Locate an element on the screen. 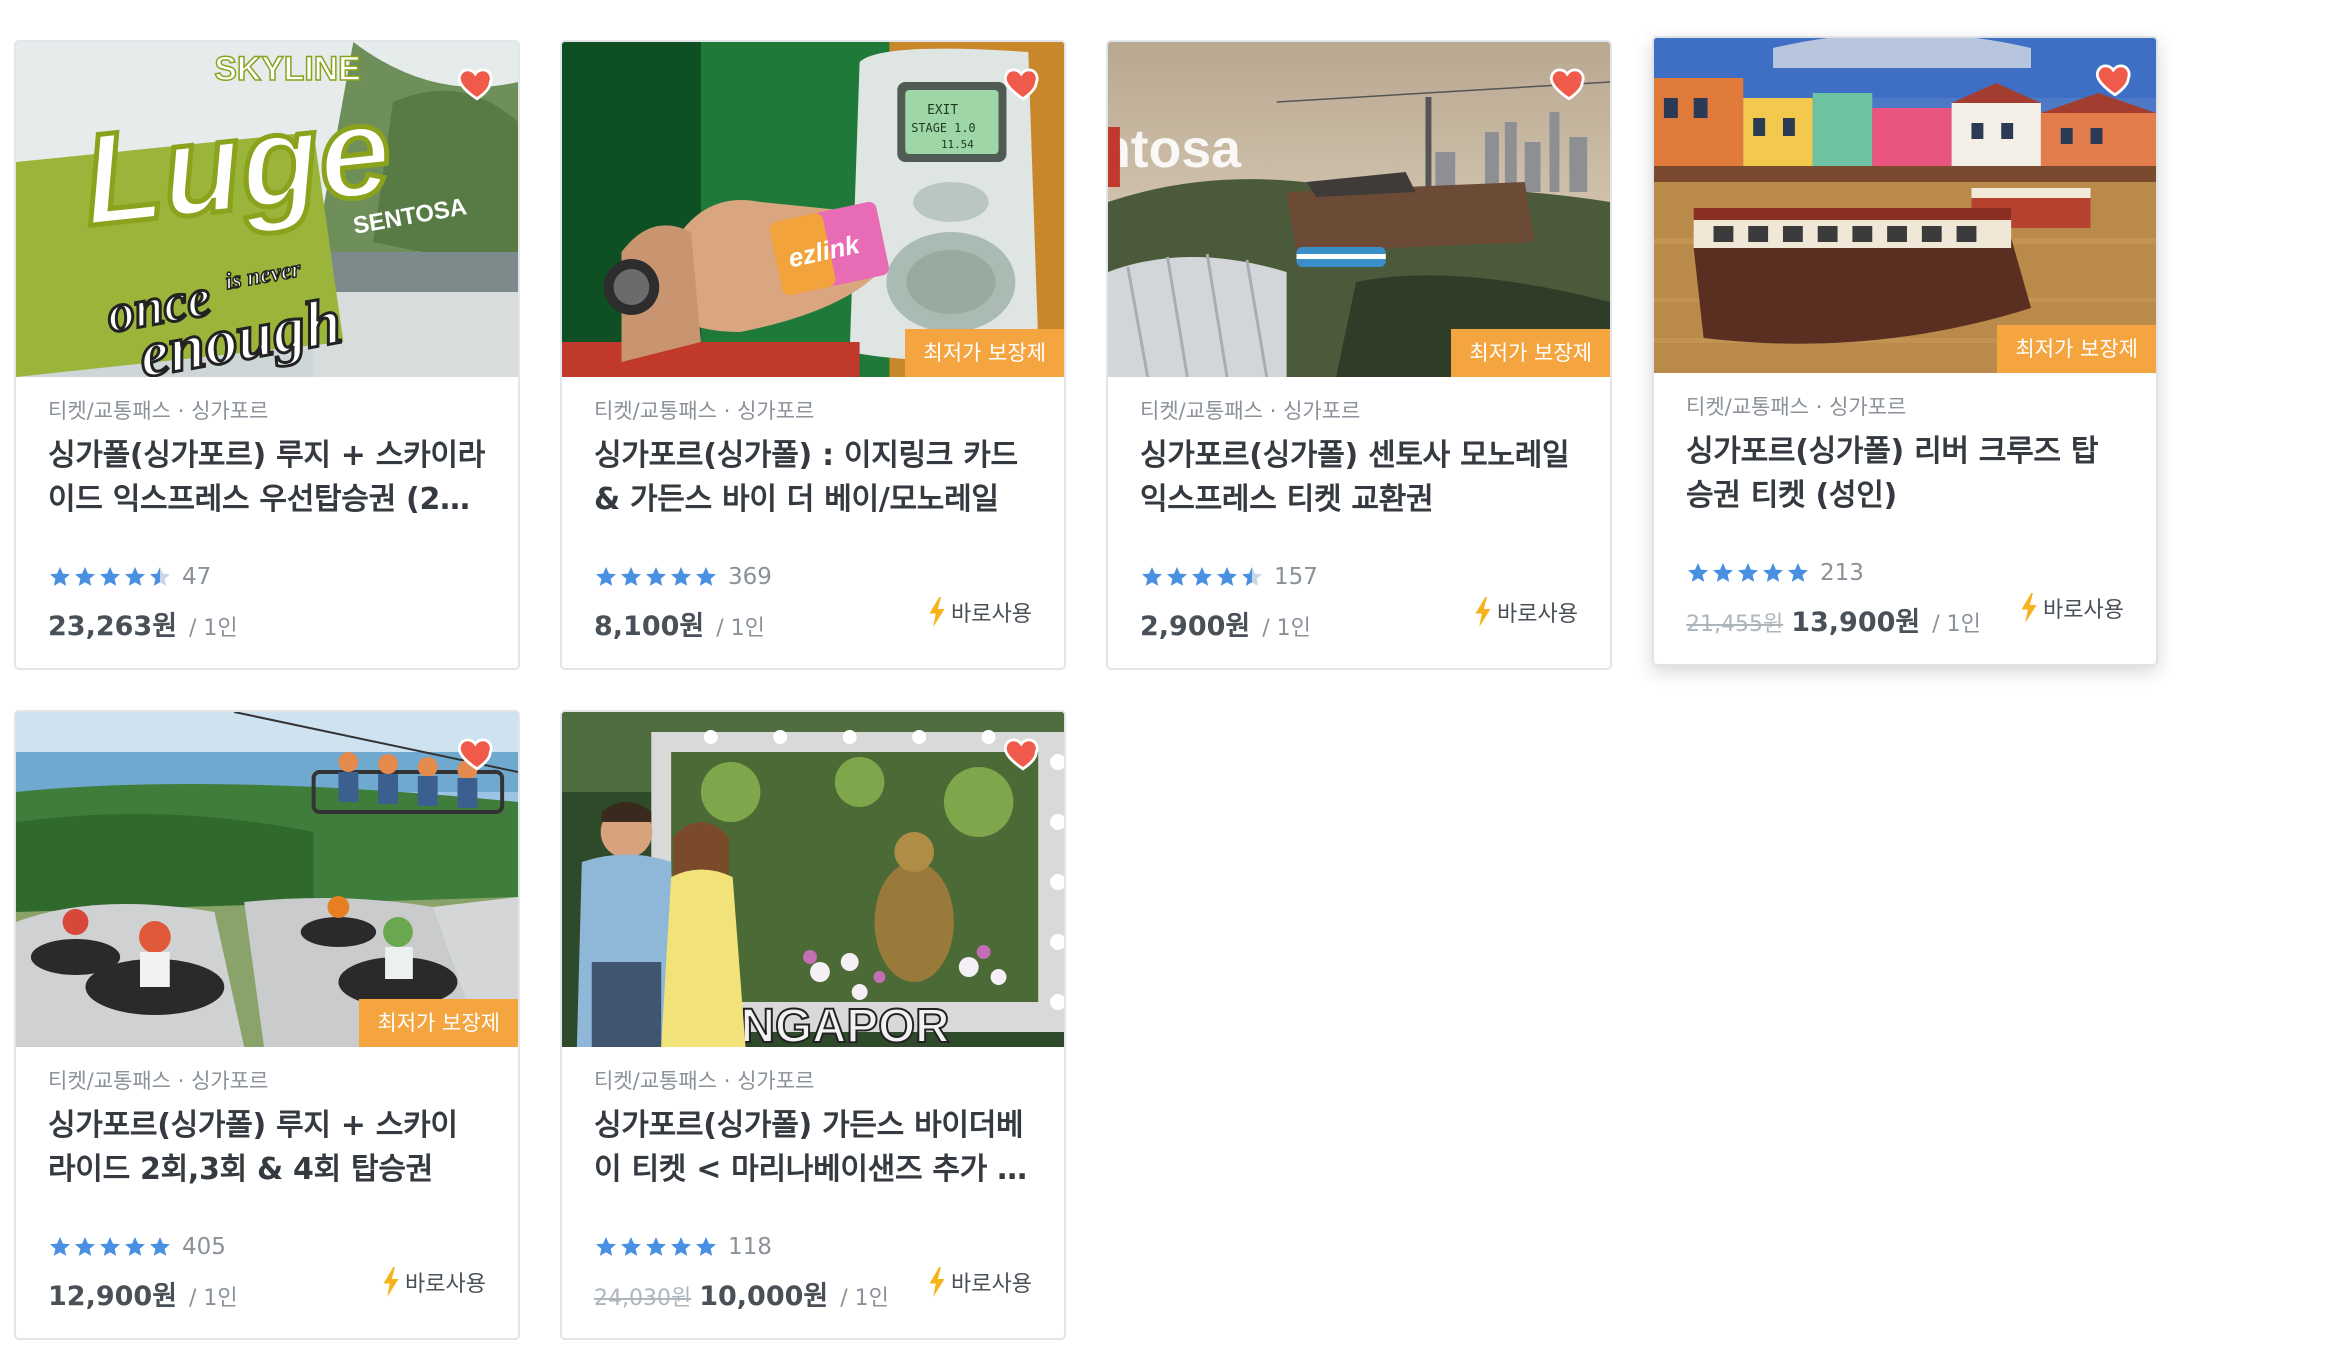 The height and width of the screenshot is (1355, 2327). product-image: NGAPOR is located at coordinates (813, 879).